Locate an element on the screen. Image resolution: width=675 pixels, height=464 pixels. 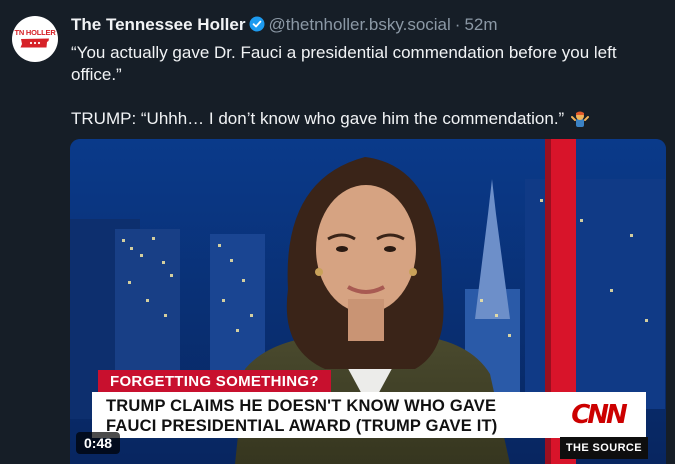
cnn-logo: CNN is located at coordinates (599, 415).